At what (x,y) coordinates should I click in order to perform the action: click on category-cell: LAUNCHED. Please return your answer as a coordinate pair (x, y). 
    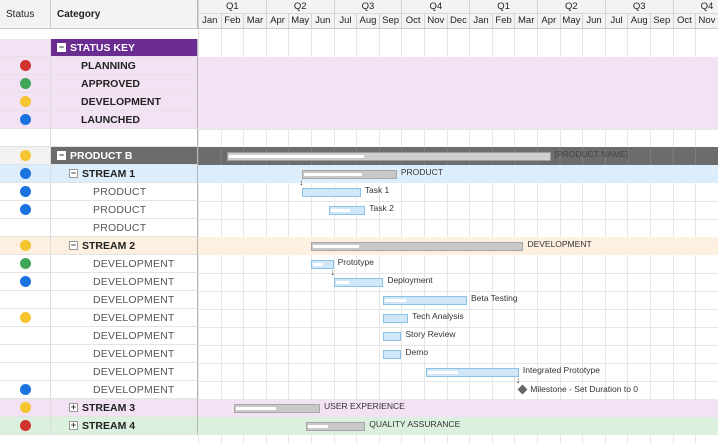
    Looking at the image, I should click on (124, 120).